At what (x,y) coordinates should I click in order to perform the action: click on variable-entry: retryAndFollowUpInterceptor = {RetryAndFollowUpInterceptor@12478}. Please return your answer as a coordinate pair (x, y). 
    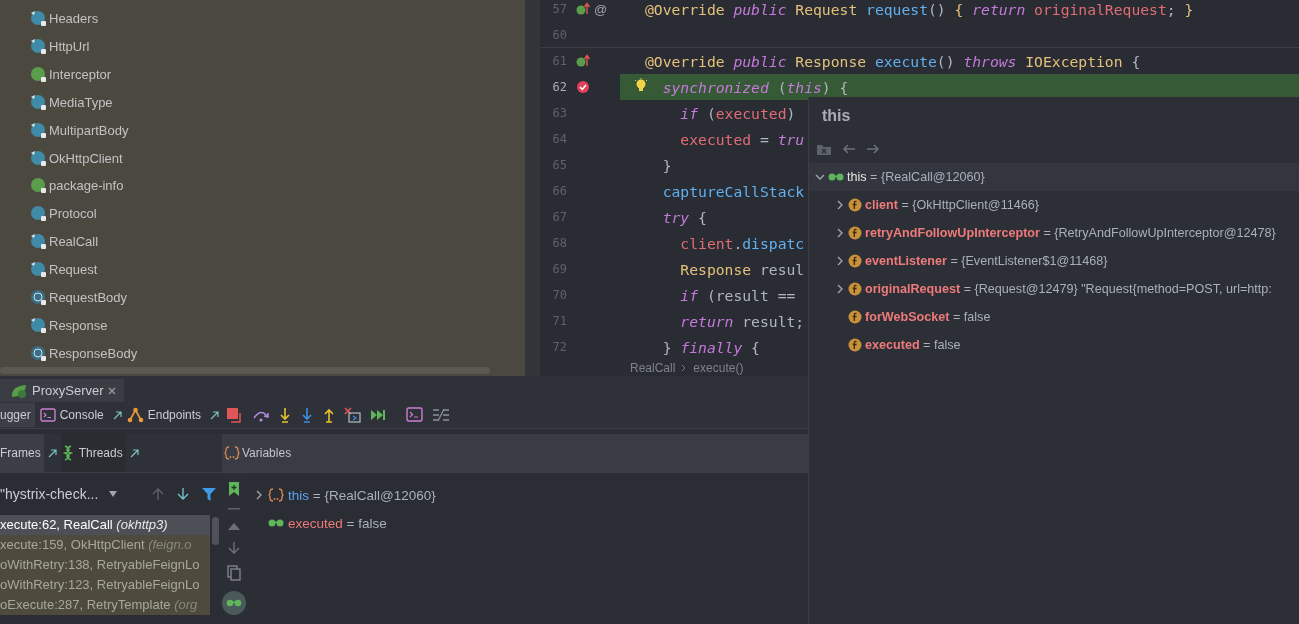
    Looking at the image, I should click on (1070, 233).